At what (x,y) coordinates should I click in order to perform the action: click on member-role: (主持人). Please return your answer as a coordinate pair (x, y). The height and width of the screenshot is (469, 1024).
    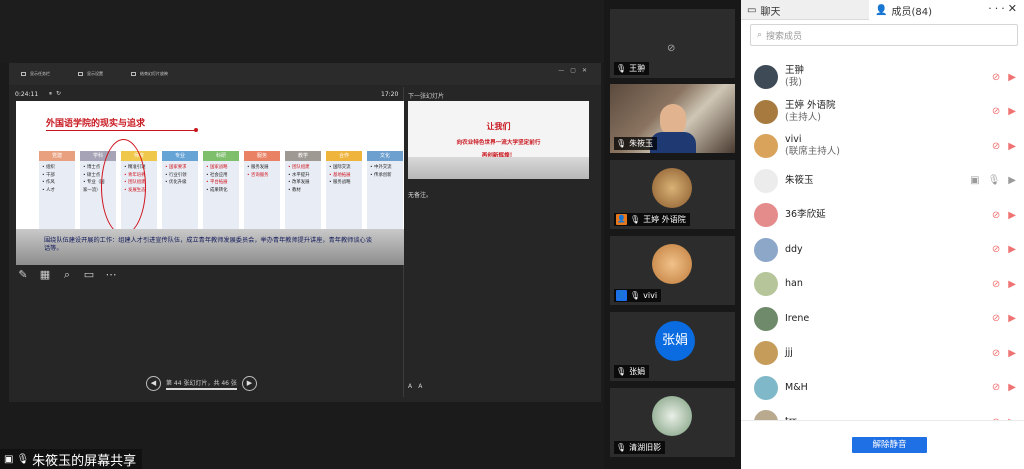
    Looking at the image, I should click on (803, 117).